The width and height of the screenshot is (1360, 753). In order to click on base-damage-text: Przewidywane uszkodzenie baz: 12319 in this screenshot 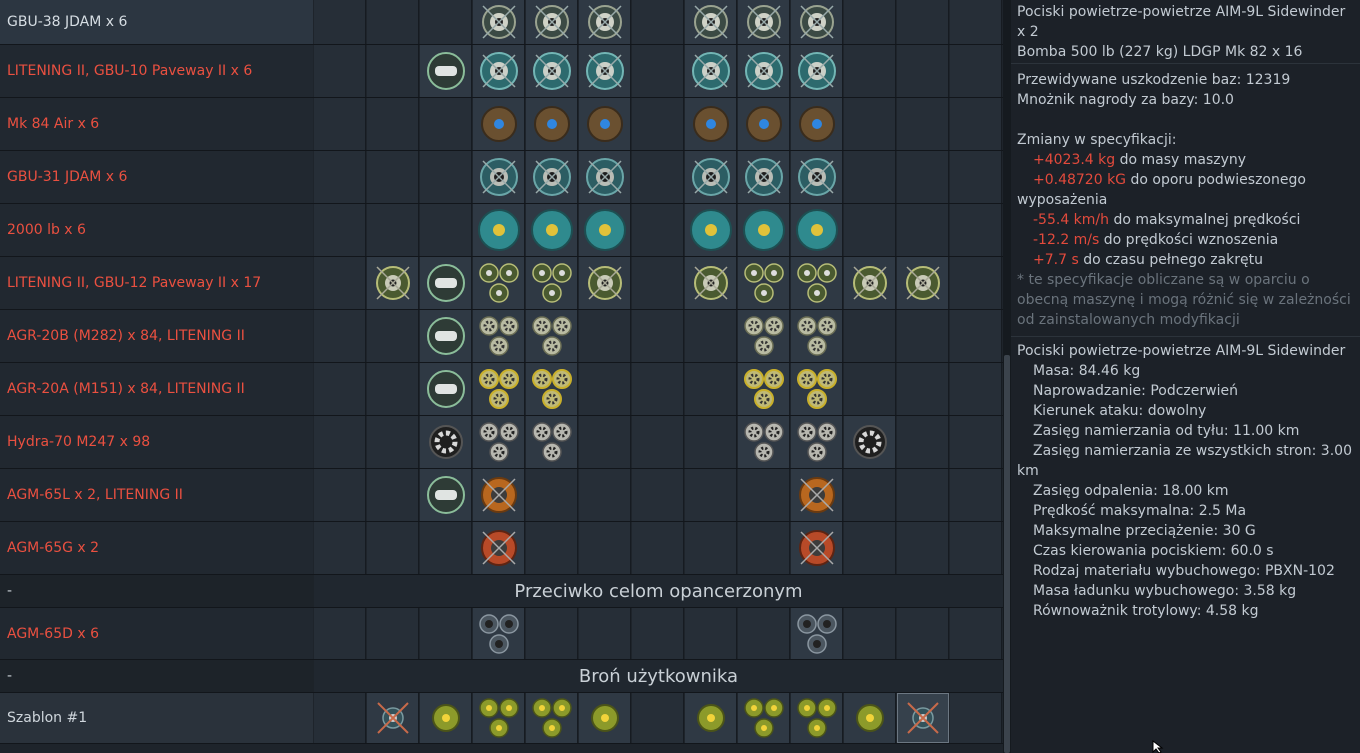, I will do `click(1154, 80)`.